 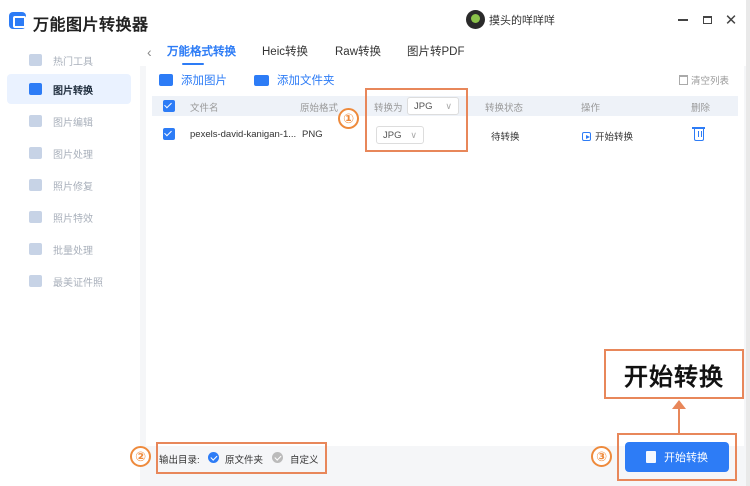 What do you see at coordinates (679, 420) in the screenshot?
I see `annotation-arrow-line` at bounding box center [679, 420].